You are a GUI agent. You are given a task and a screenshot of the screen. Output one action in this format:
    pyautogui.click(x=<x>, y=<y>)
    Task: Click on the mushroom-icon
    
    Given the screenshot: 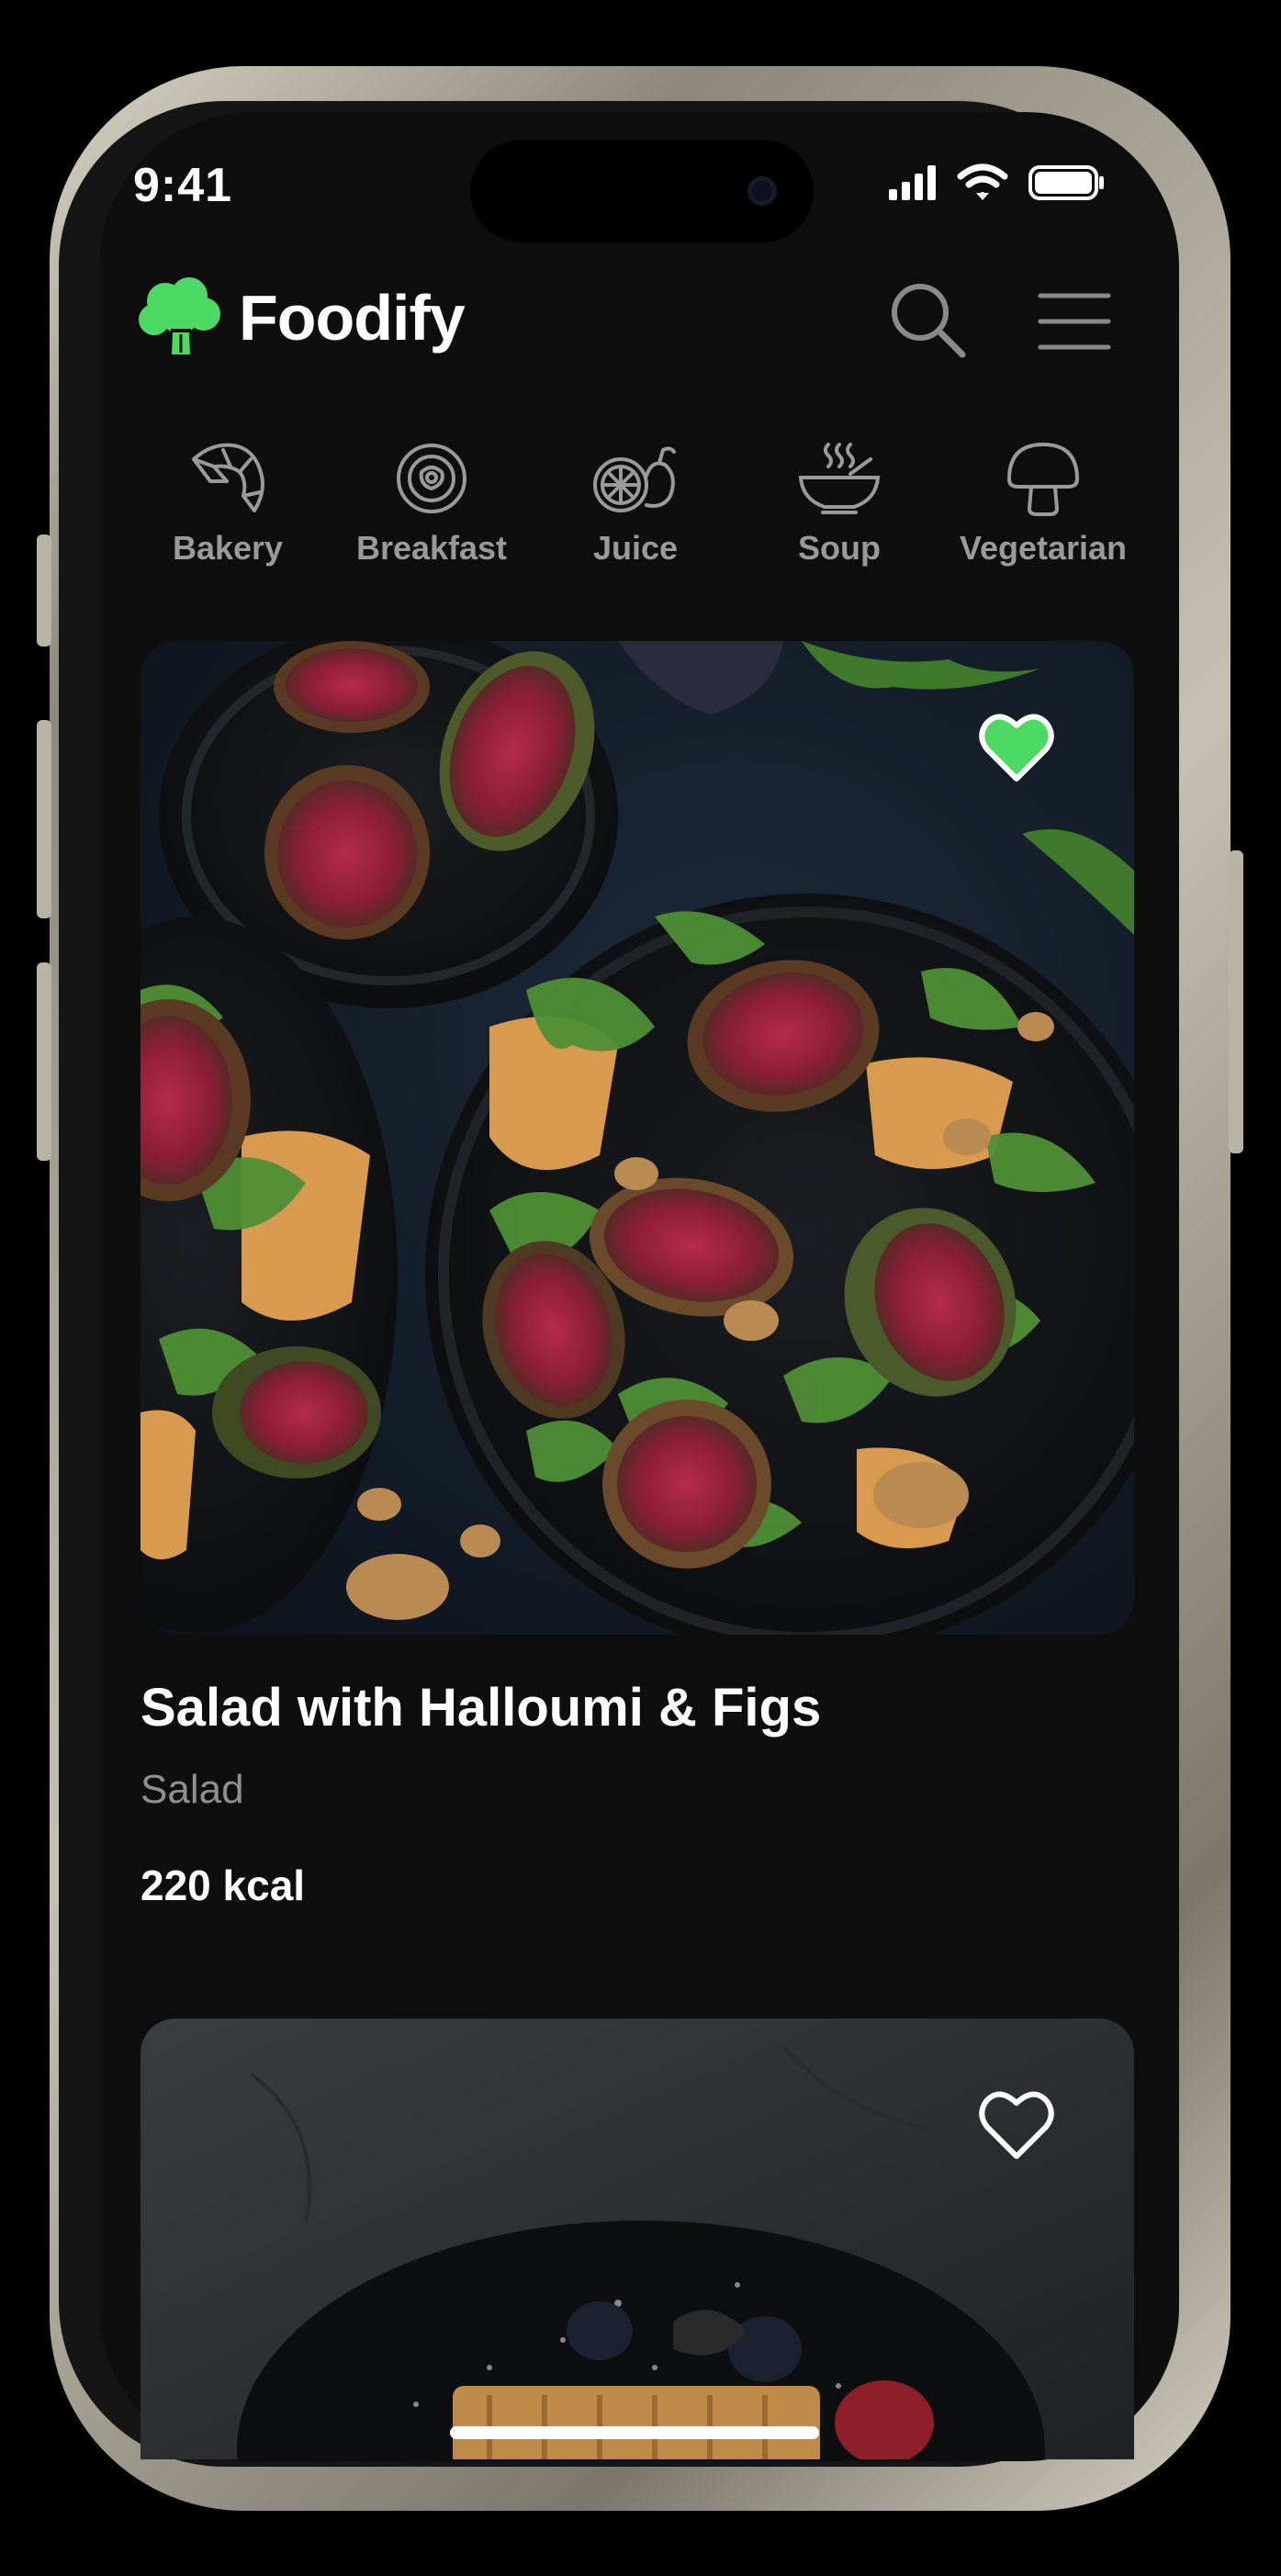 What is the action you would take?
    pyautogui.click(x=1043, y=479)
    